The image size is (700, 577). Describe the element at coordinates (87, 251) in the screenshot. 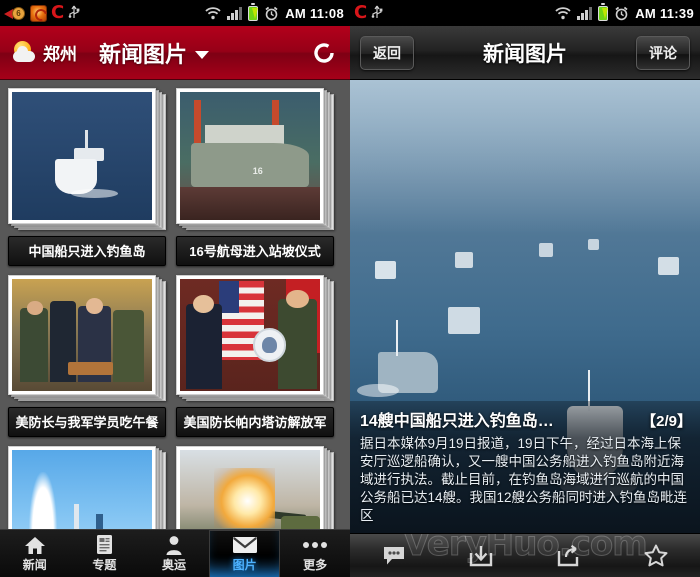

I see `photo-caption: 中国船只进入钓鱼岛` at that location.